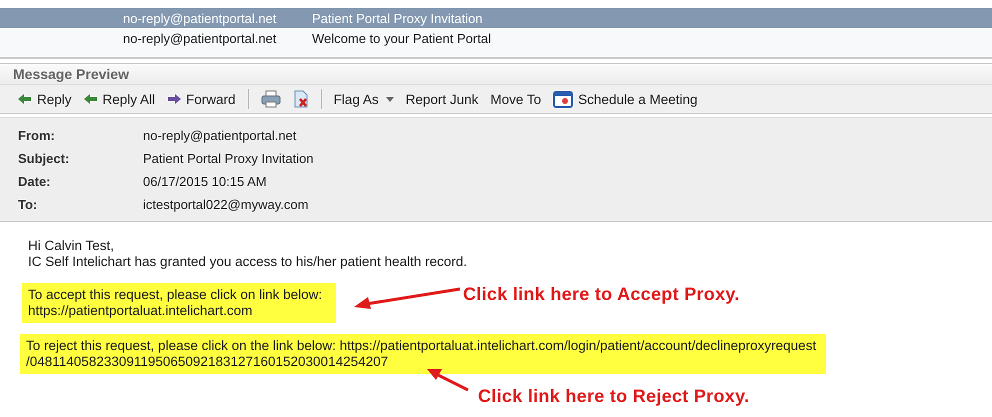 The image size is (992, 417). What do you see at coordinates (401, 38) in the screenshot?
I see `subject-text: Welcome to your Patient Portal` at bounding box center [401, 38].